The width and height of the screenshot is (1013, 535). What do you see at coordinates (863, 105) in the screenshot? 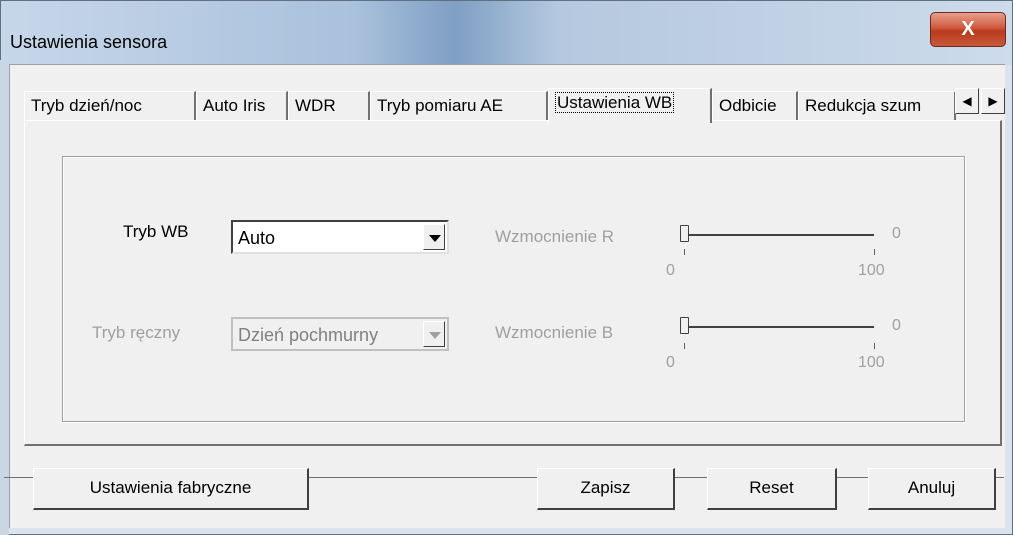
I see `tab-label: Redukcja szum` at bounding box center [863, 105].